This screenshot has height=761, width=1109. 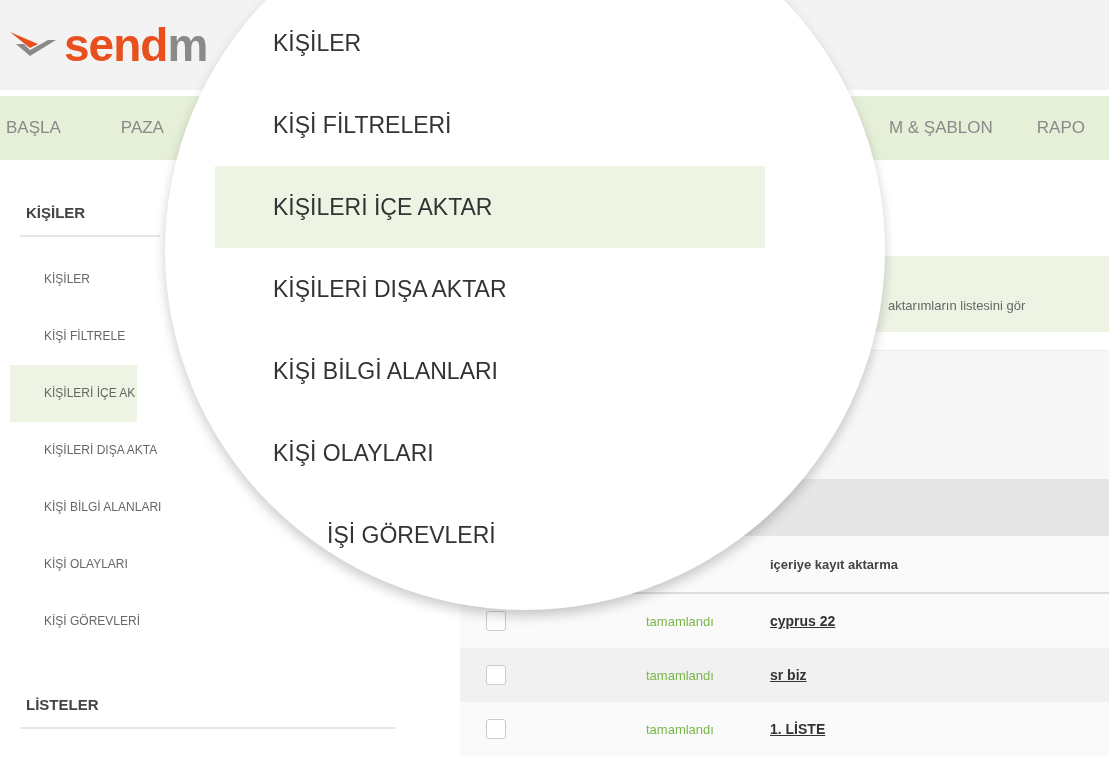 What do you see at coordinates (56, 213) in the screenshot?
I see `section-title: KİŞİLER` at bounding box center [56, 213].